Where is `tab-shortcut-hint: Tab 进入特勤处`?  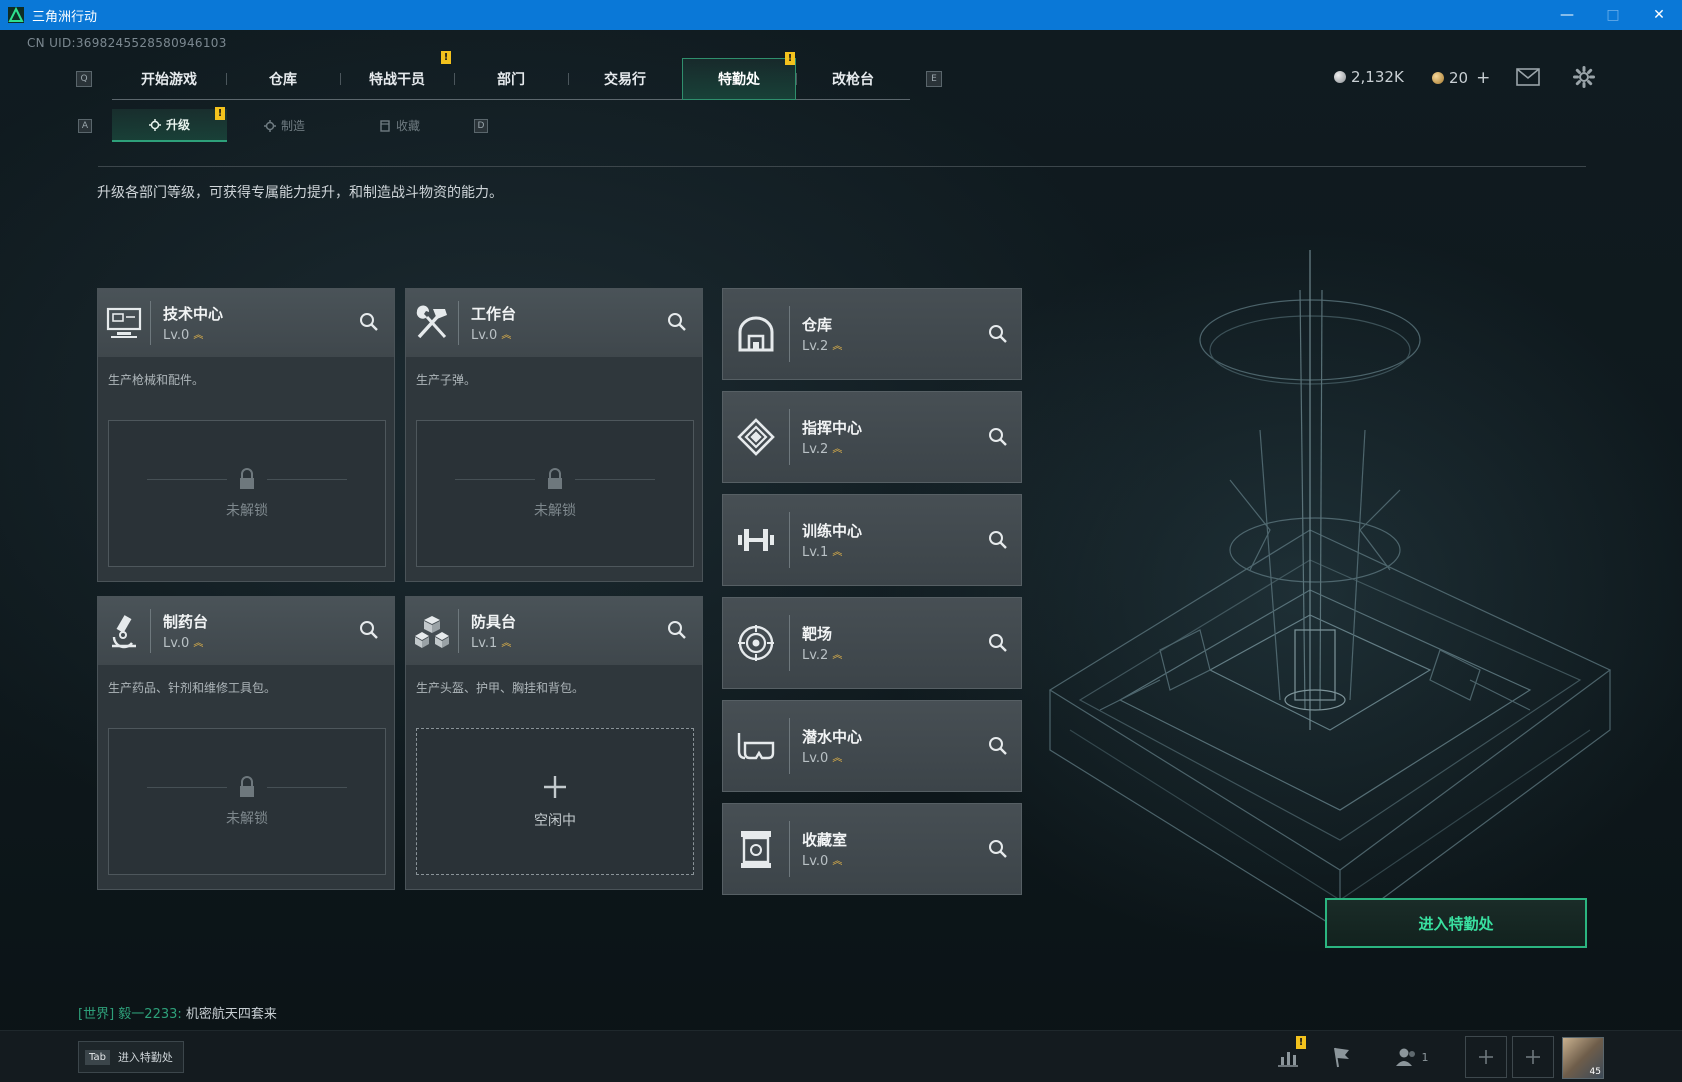
tab-shortcut-hint: Tab 进入特勤处 is located at coordinates (131, 1057).